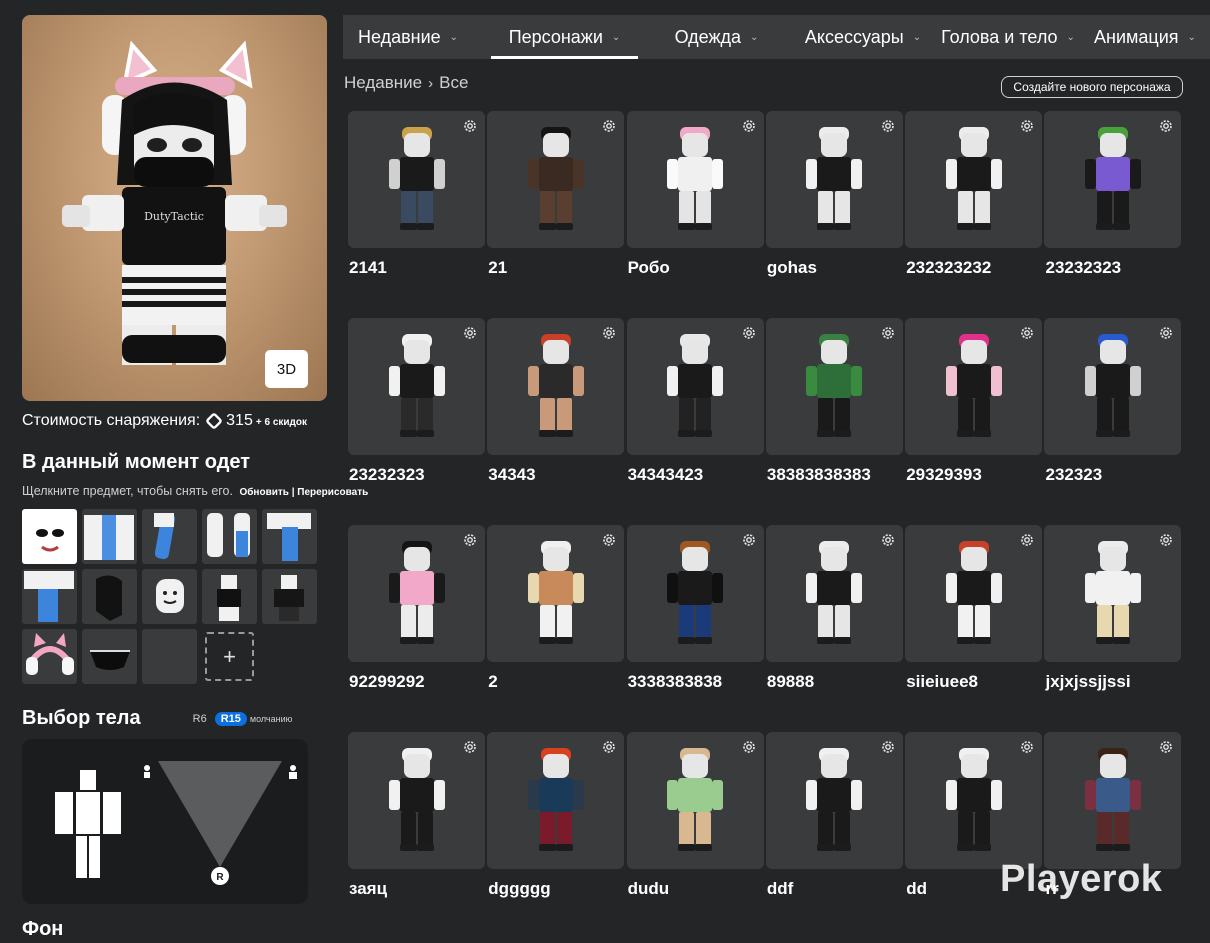  What do you see at coordinates (169, 656) in the screenshot?
I see `worn-item-empty` at bounding box center [169, 656].